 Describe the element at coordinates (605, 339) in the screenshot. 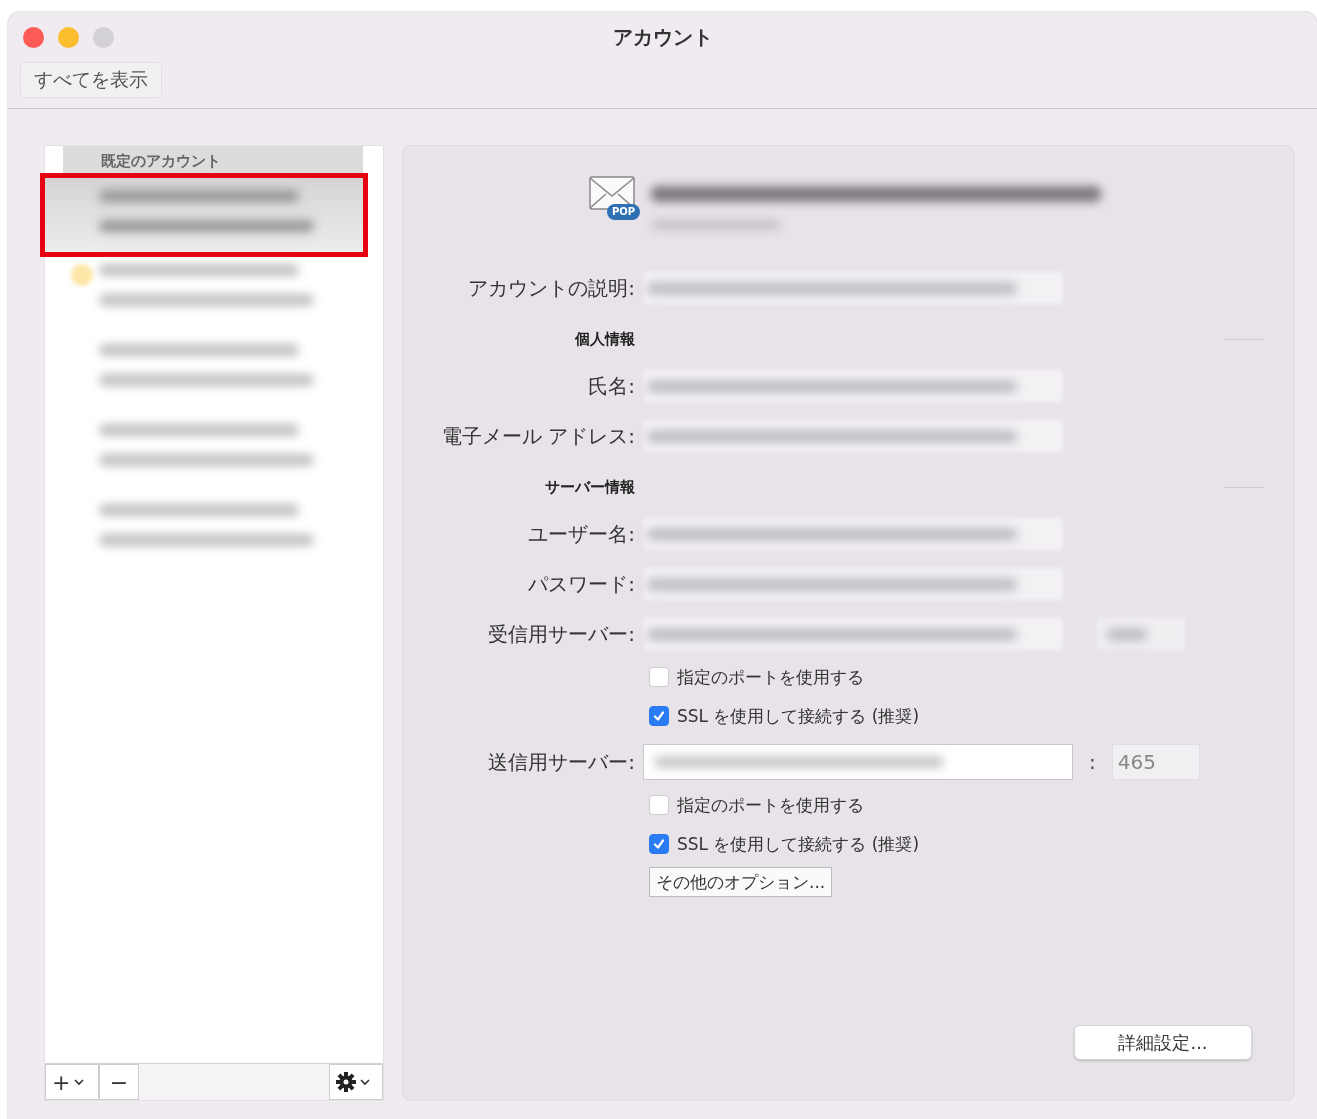

I see `section-heading: 個人情報` at that location.